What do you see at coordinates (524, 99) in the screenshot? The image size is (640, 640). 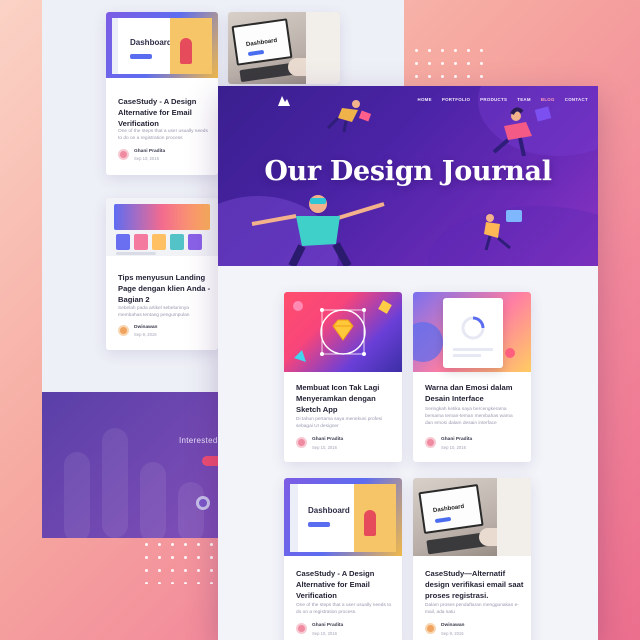 I see `nav-item-team: TEAM` at bounding box center [524, 99].